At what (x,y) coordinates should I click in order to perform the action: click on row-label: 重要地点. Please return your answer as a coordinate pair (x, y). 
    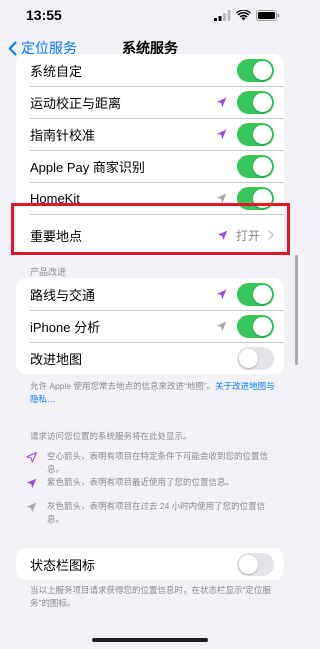
    Looking at the image, I should click on (56, 236).